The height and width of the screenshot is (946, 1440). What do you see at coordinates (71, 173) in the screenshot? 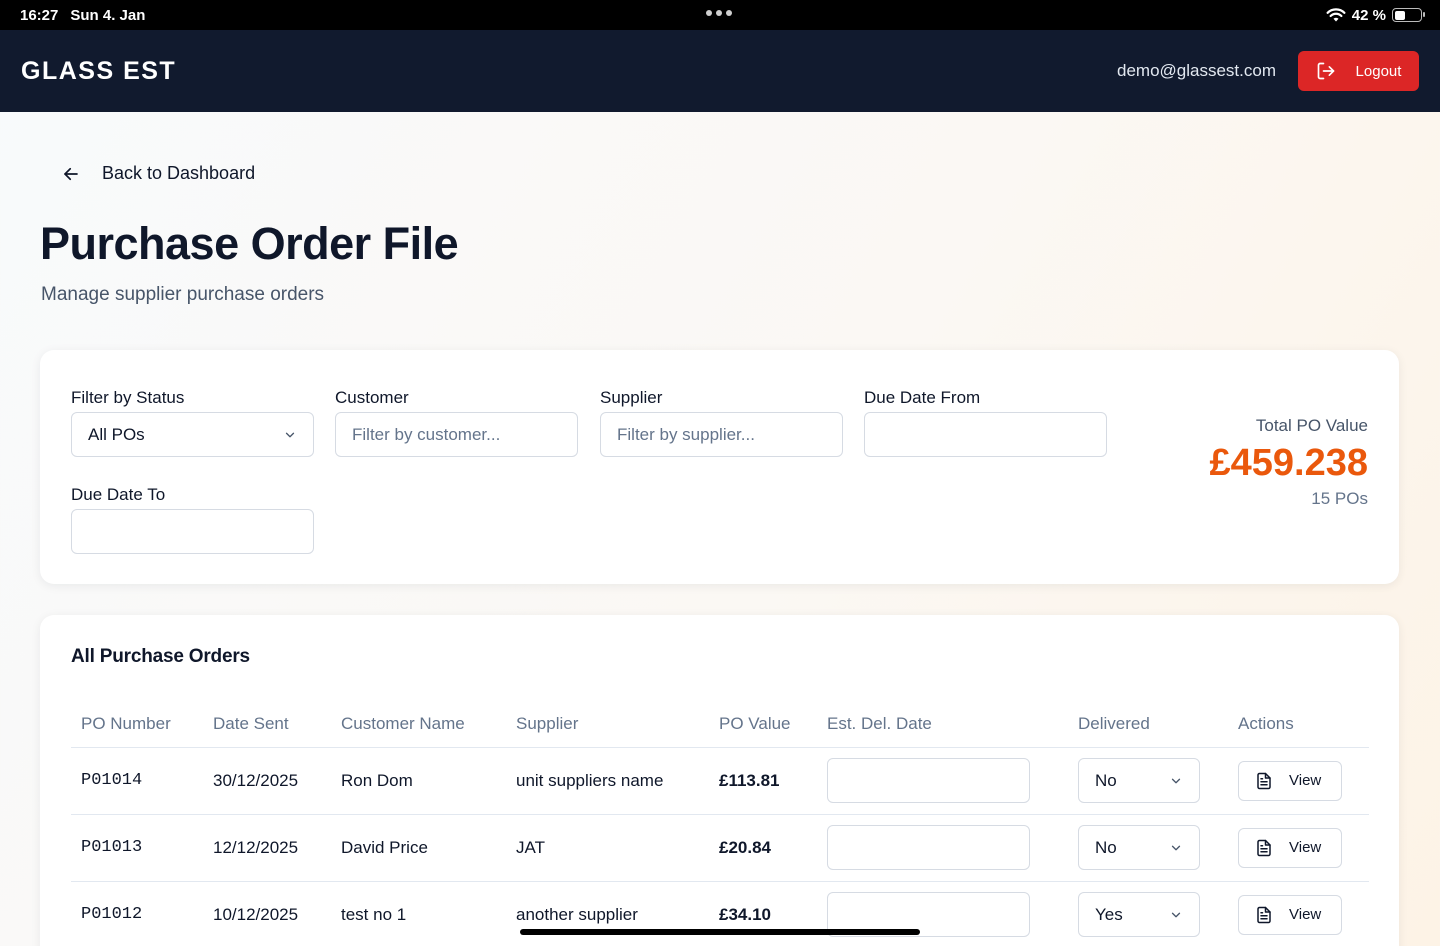
I see `arrow-left-icon` at bounding box center [71, 173].